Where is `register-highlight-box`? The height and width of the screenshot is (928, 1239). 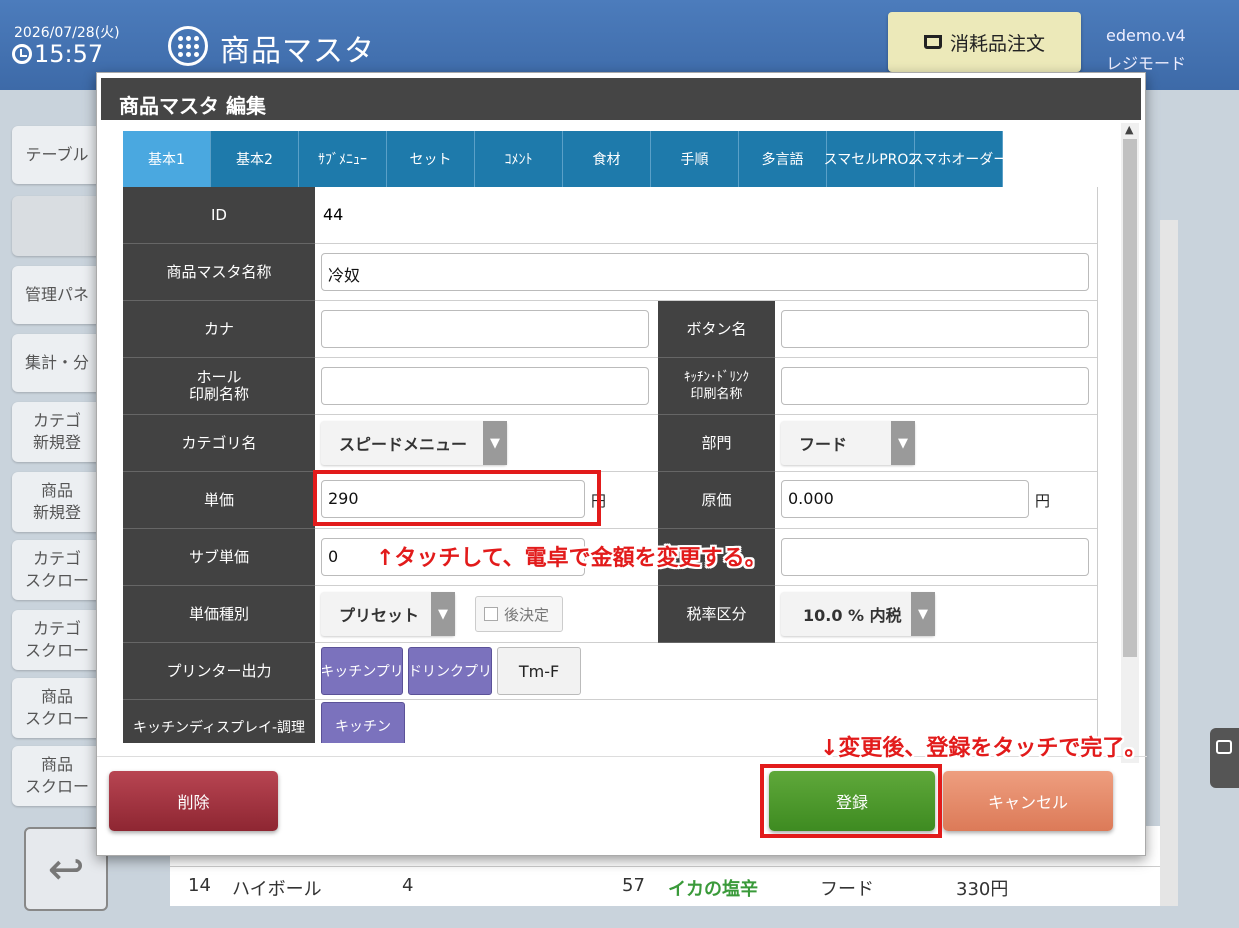 register-highlight-box is located at coordinates (851, 801).